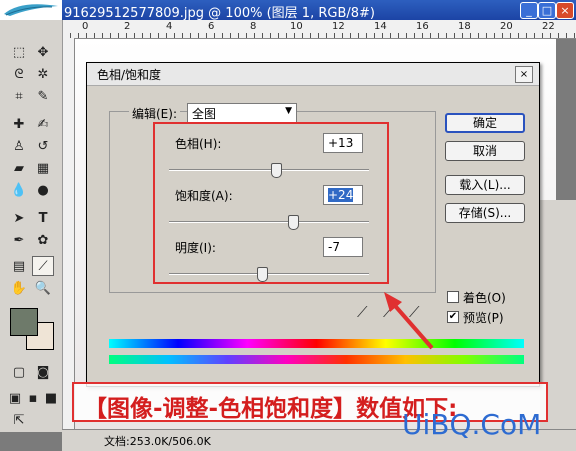 The image size is (576, 451). Describe the element at coordinates (464, 26) in the screenshot. I see `ruler-tick: 18` at that location.